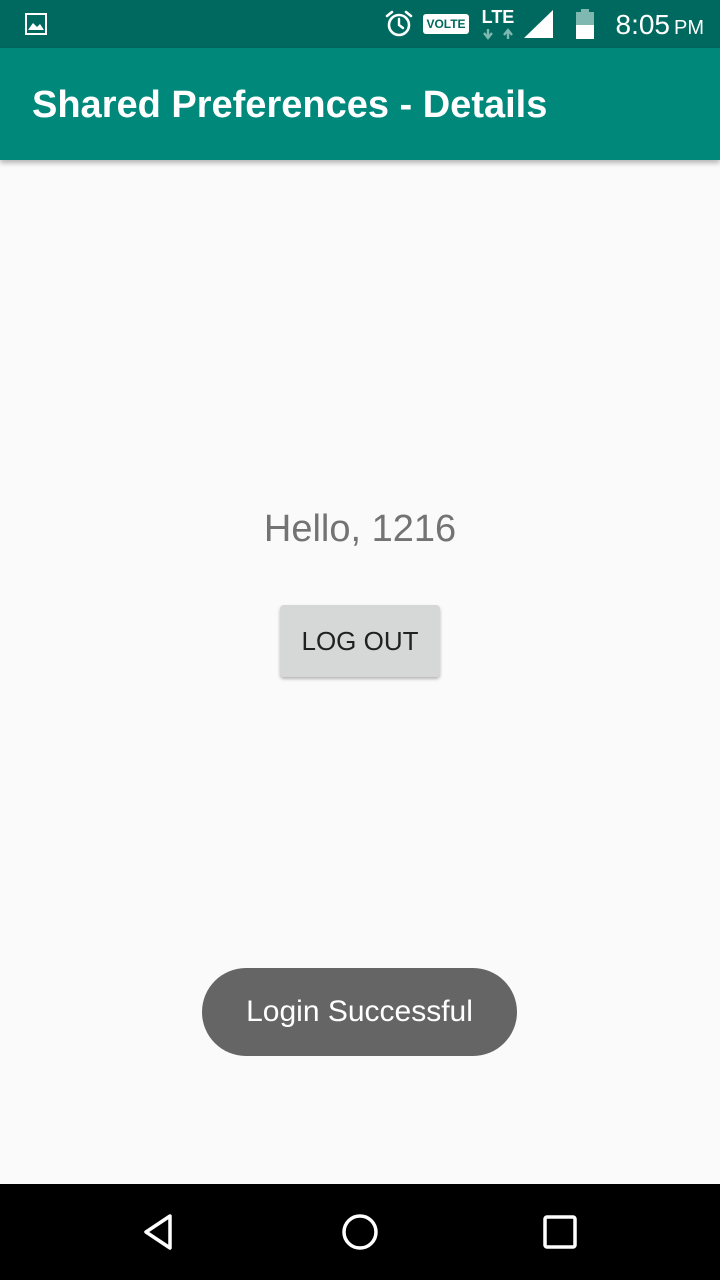  Describe the element at coordinates (446, 24) in the screenshot. I see `volte-icon: VOLTE` at that location.